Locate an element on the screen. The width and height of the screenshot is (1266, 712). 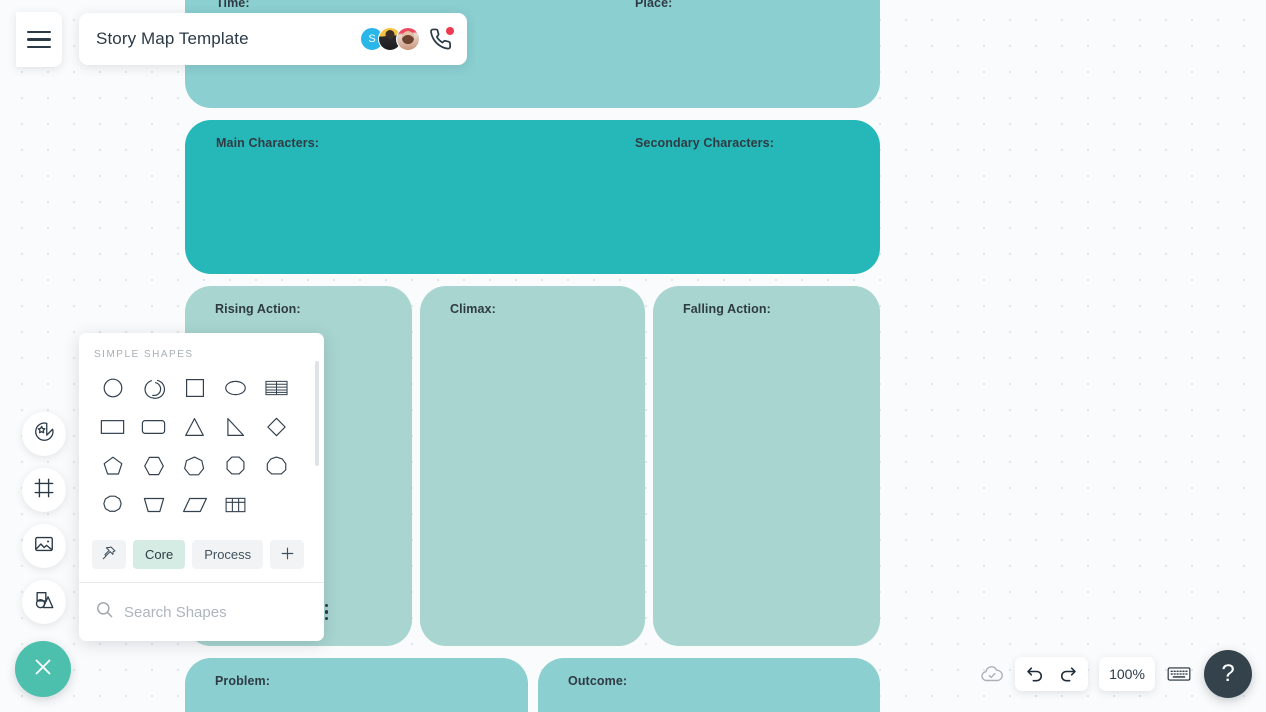
shape-parallelogram is located at coordinates (194, 504).